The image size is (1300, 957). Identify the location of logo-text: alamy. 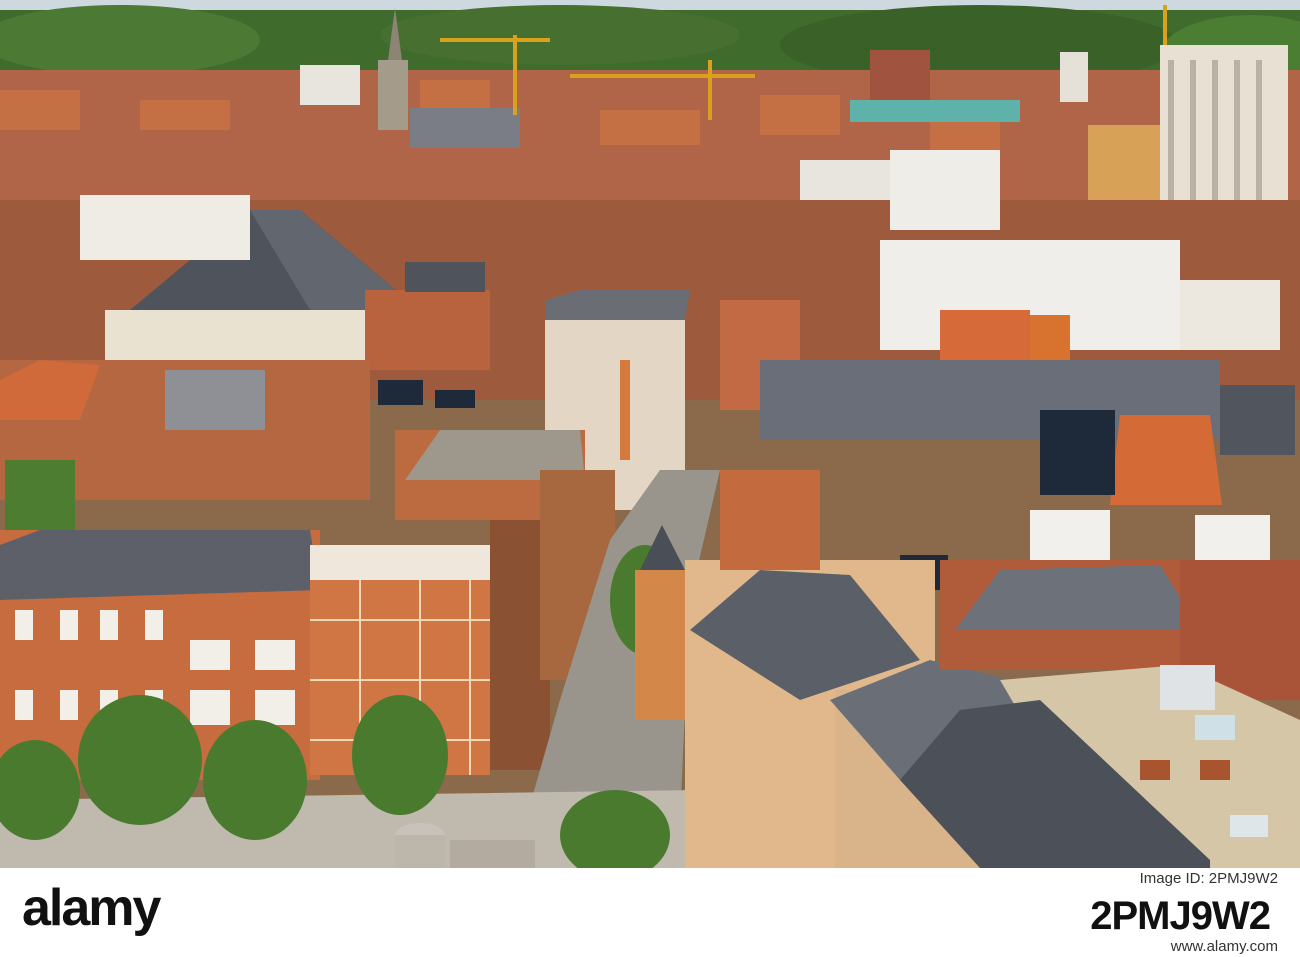
(91, 908).